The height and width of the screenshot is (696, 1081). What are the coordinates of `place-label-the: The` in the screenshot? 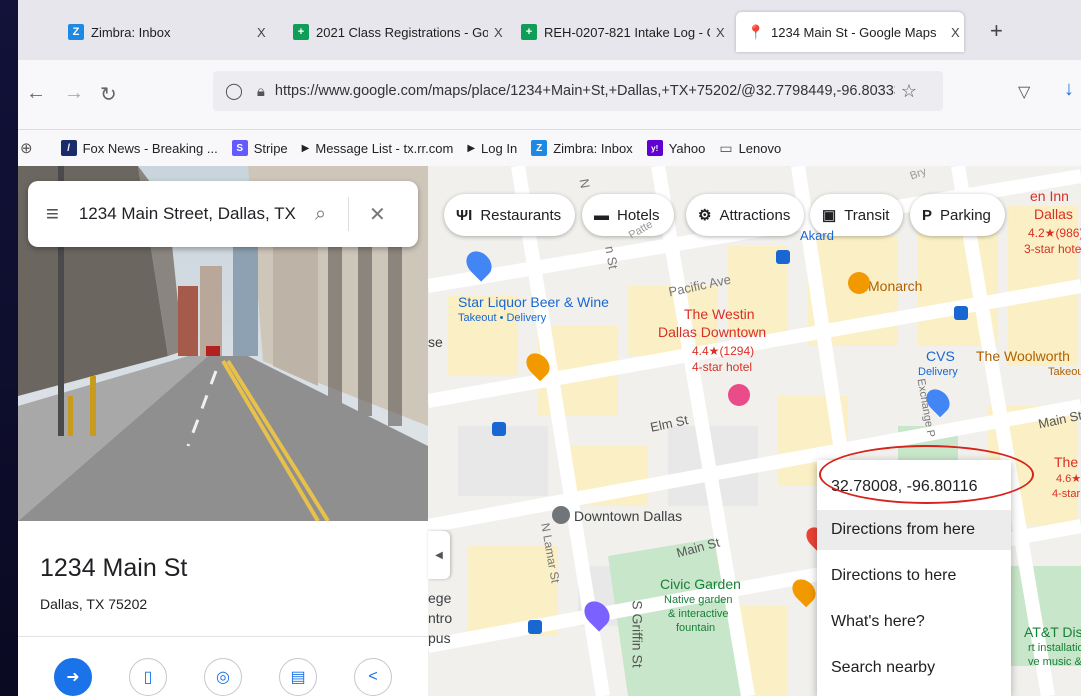 It's located at (1066, 462).